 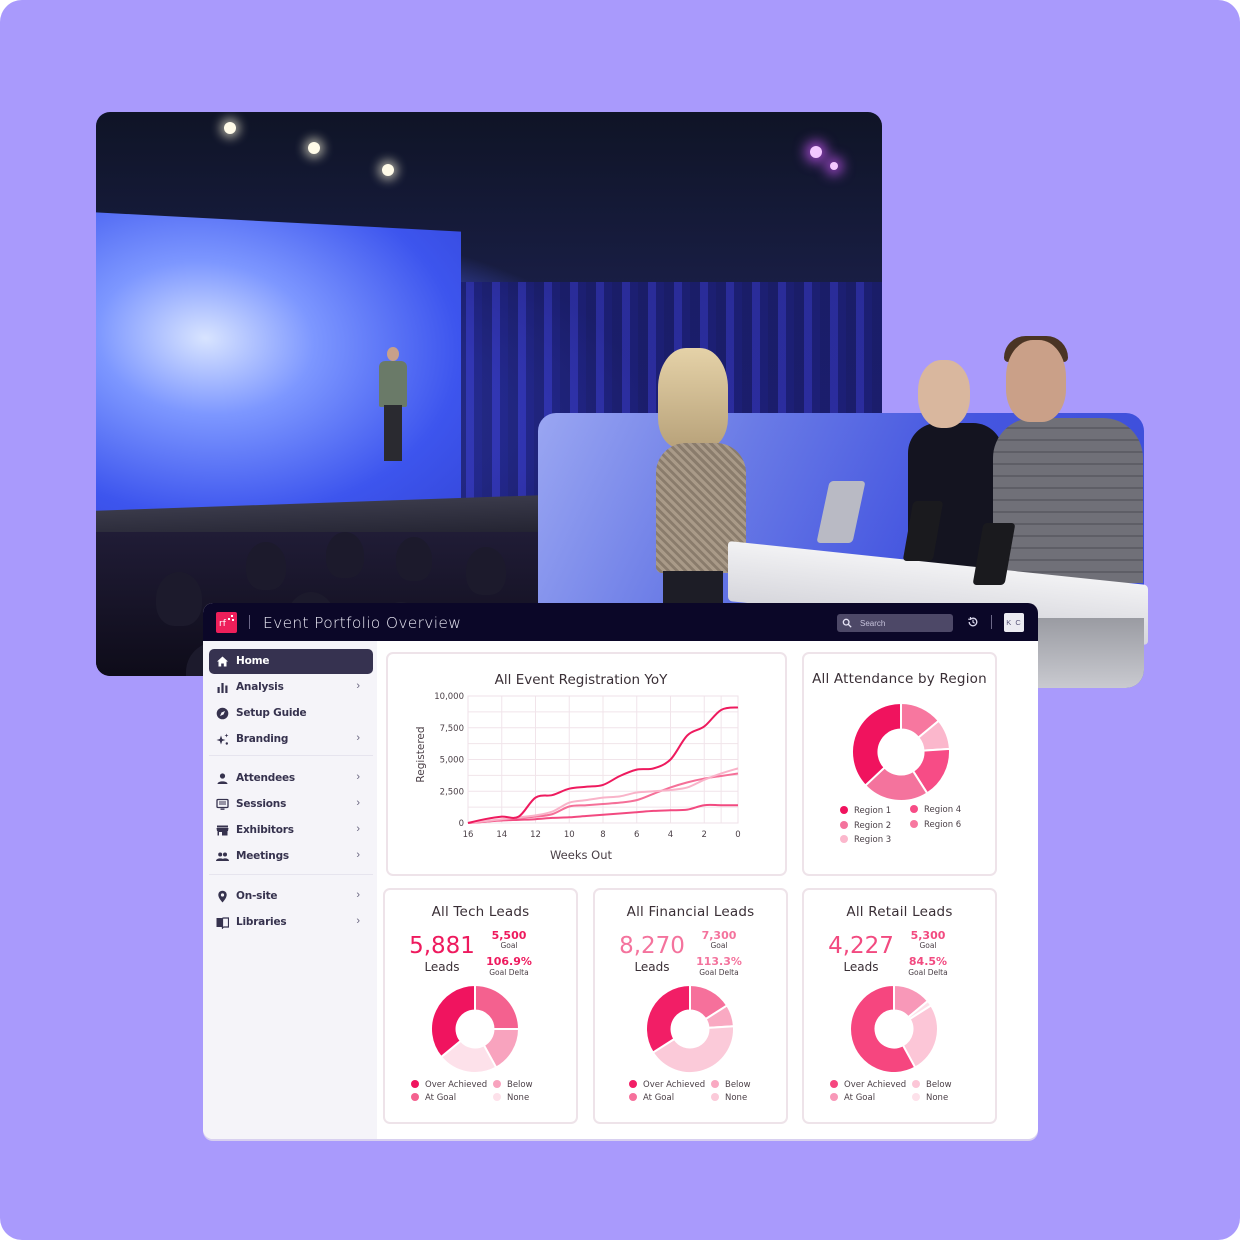 What do you see at coordinates (569, 835) in the screenshot?
I see `x-tick-label: 10` at bounding box center [569, 835].